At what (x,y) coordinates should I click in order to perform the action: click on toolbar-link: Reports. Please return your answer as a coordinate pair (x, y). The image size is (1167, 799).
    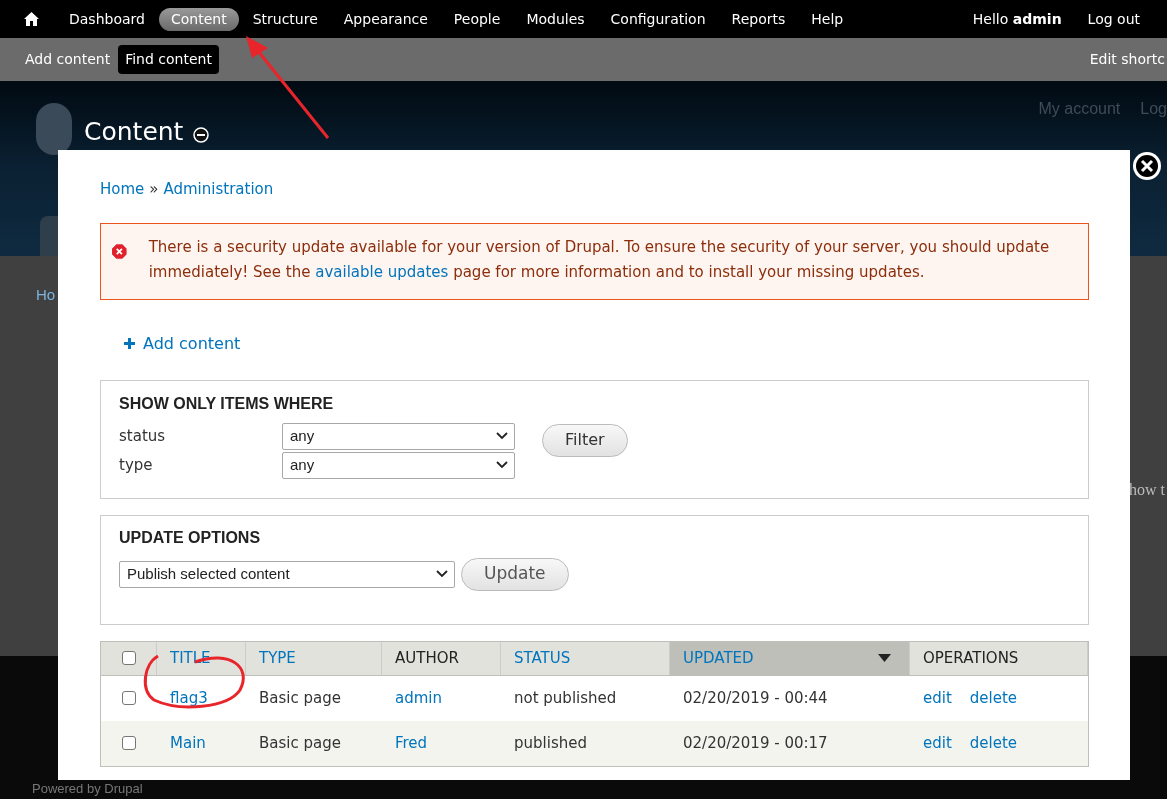
    Looking at the image, I should click on (758, 19).